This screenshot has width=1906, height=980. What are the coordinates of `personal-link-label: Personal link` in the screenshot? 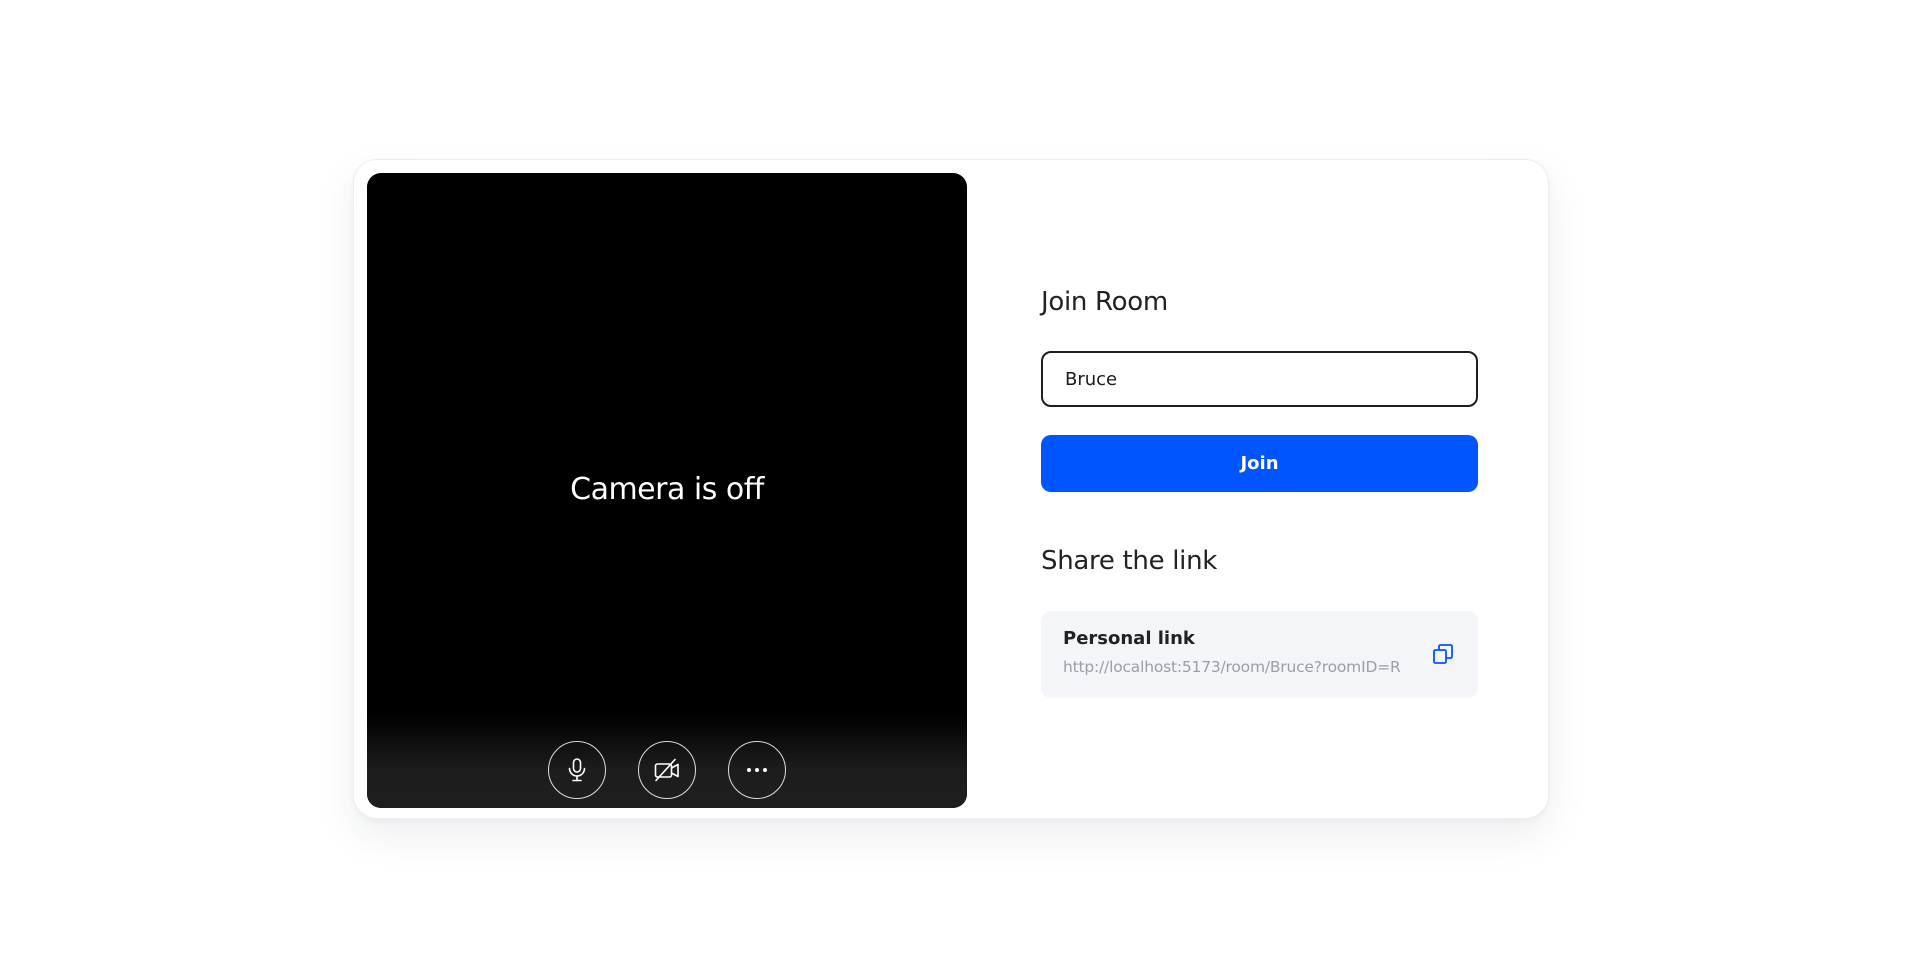 It's located at (1129, 638).